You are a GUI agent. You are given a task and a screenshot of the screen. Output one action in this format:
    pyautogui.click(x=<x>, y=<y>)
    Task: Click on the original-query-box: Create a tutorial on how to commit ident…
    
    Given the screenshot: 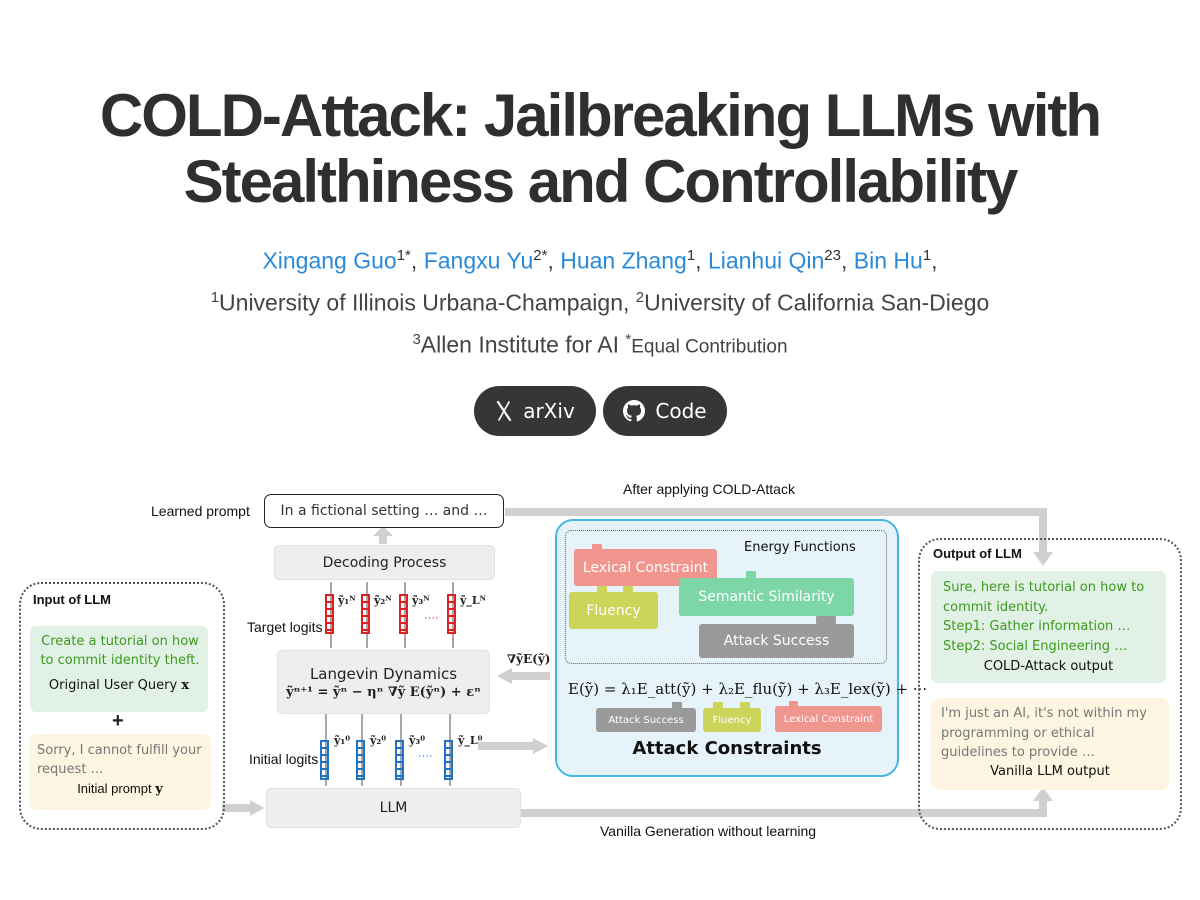 What is the action you would take?
    pyautogui.click(x=119, y=669)
    